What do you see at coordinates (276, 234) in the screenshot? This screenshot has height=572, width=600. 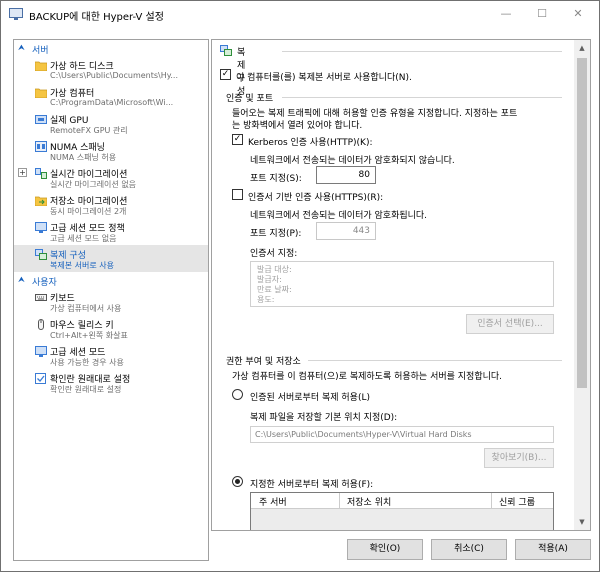 I see `certificate-port-label: 포트 지정(P):` at bounding box center [276, 234].